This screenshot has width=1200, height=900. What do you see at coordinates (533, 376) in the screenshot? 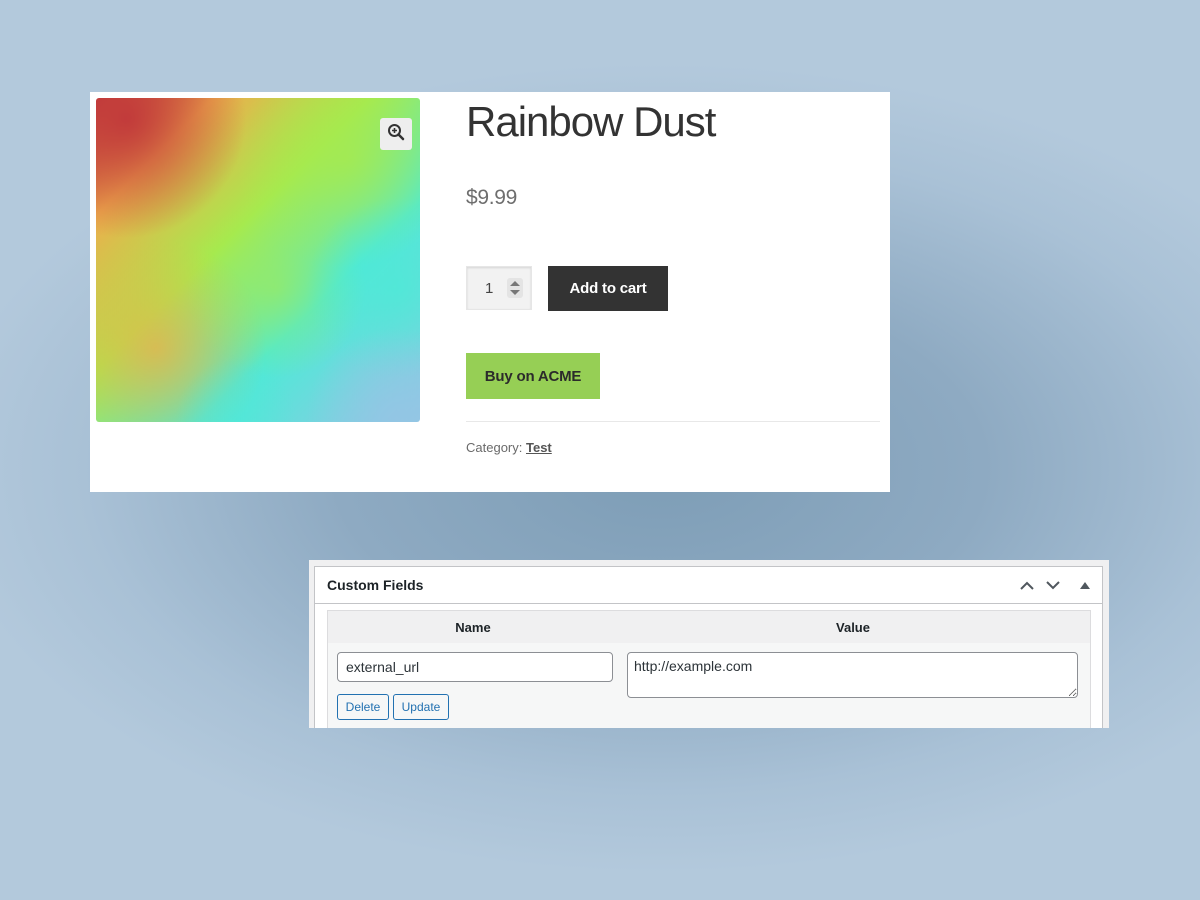
I see `buy-on-acme-button: Buy on ACME` at bounding box center [533, 376].